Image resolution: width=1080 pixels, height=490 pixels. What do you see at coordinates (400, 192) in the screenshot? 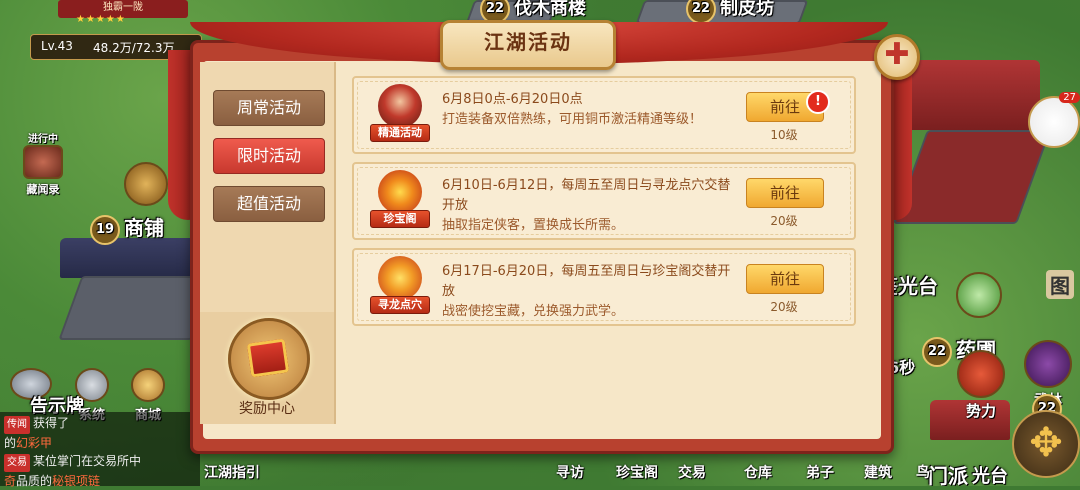
I see `treasure-pavilion-icon` at bounding box center [400, 192].